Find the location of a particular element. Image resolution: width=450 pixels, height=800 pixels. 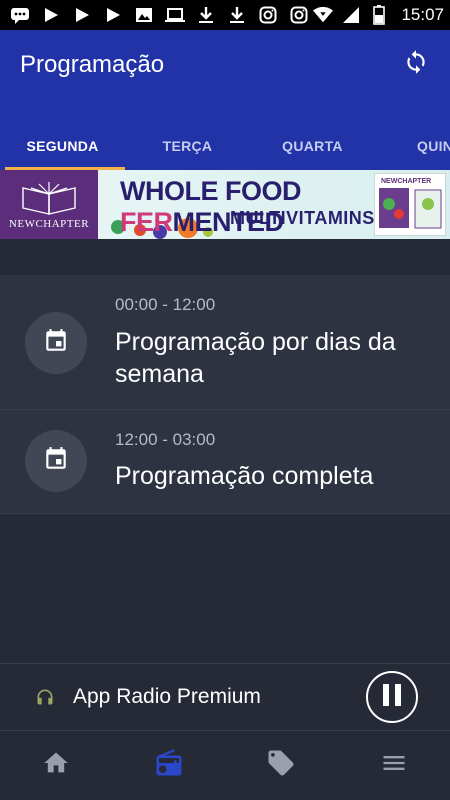

battery-icon is located at coordinates (379, 15).